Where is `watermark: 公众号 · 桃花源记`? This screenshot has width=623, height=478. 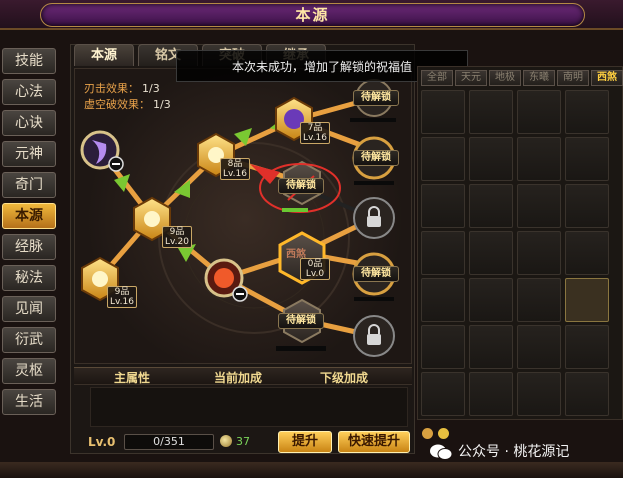
watermark: 公众号 · 桃花源记 is located at coordinates (499, 452).